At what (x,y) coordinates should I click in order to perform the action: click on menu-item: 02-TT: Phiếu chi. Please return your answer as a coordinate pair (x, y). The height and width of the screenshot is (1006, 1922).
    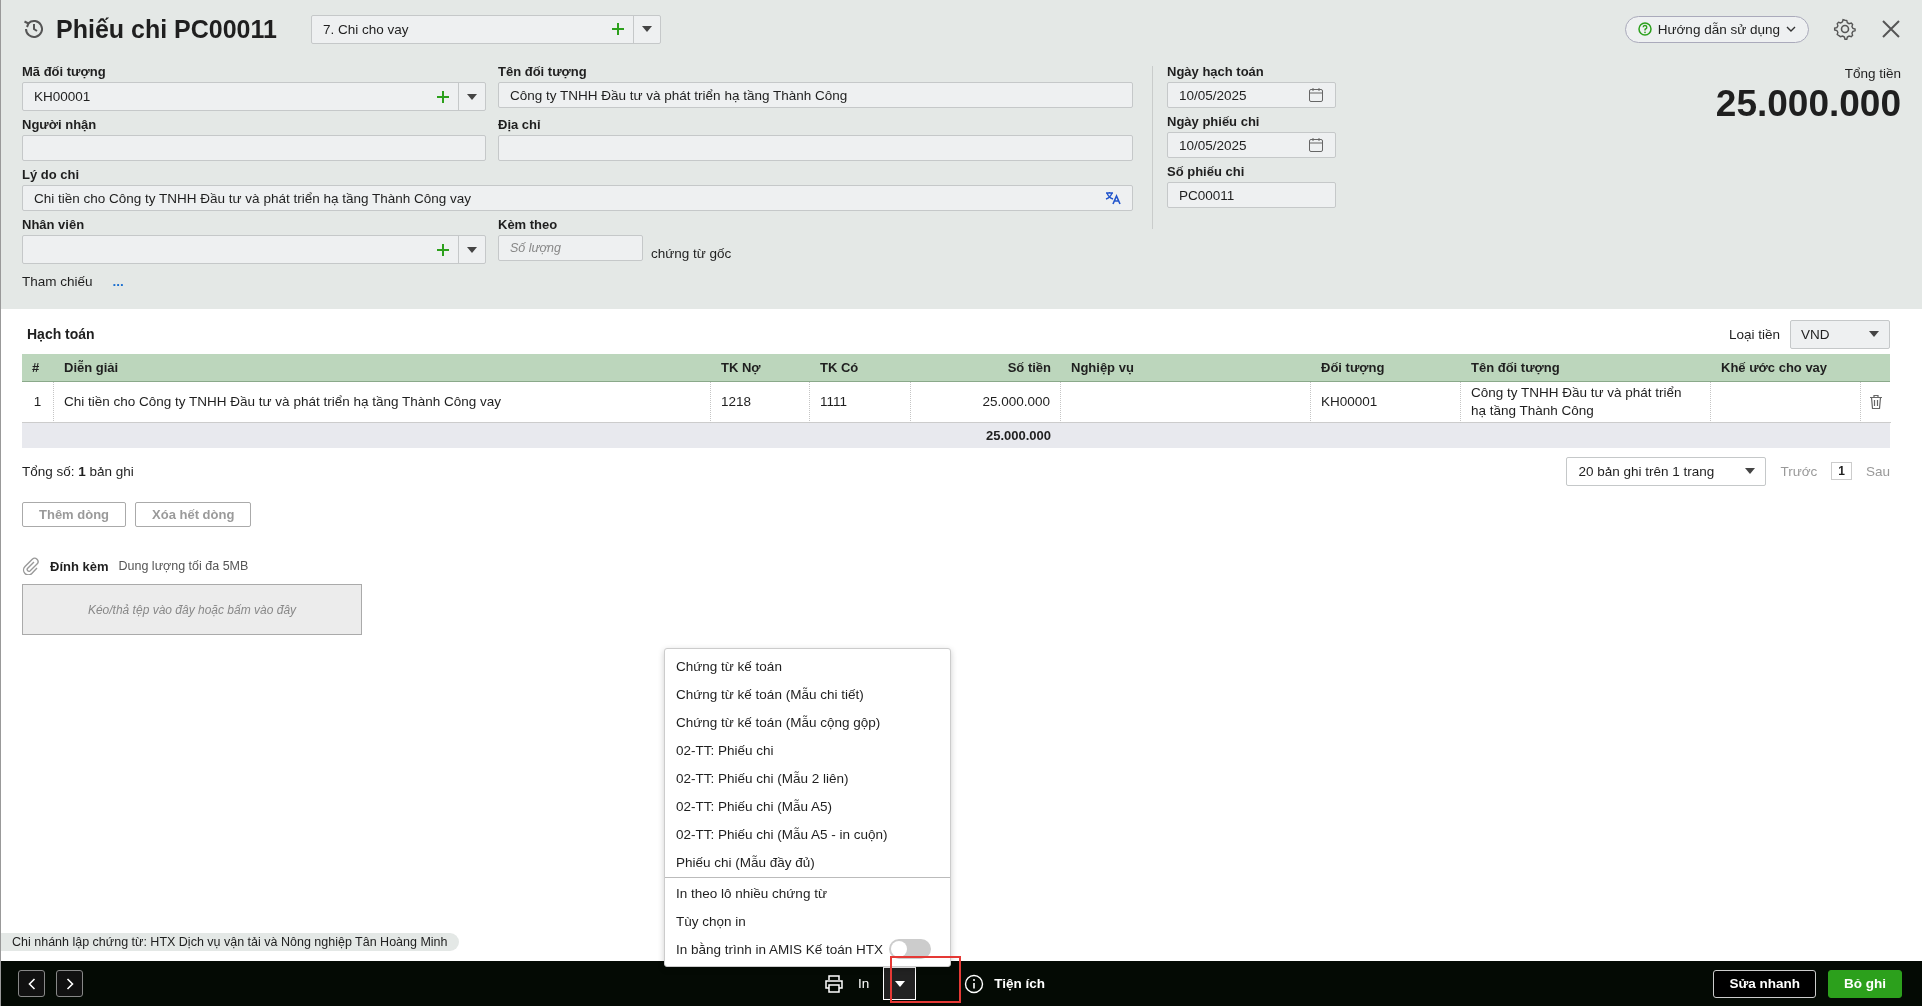
    Looking at the image, I should click on (807, 750).